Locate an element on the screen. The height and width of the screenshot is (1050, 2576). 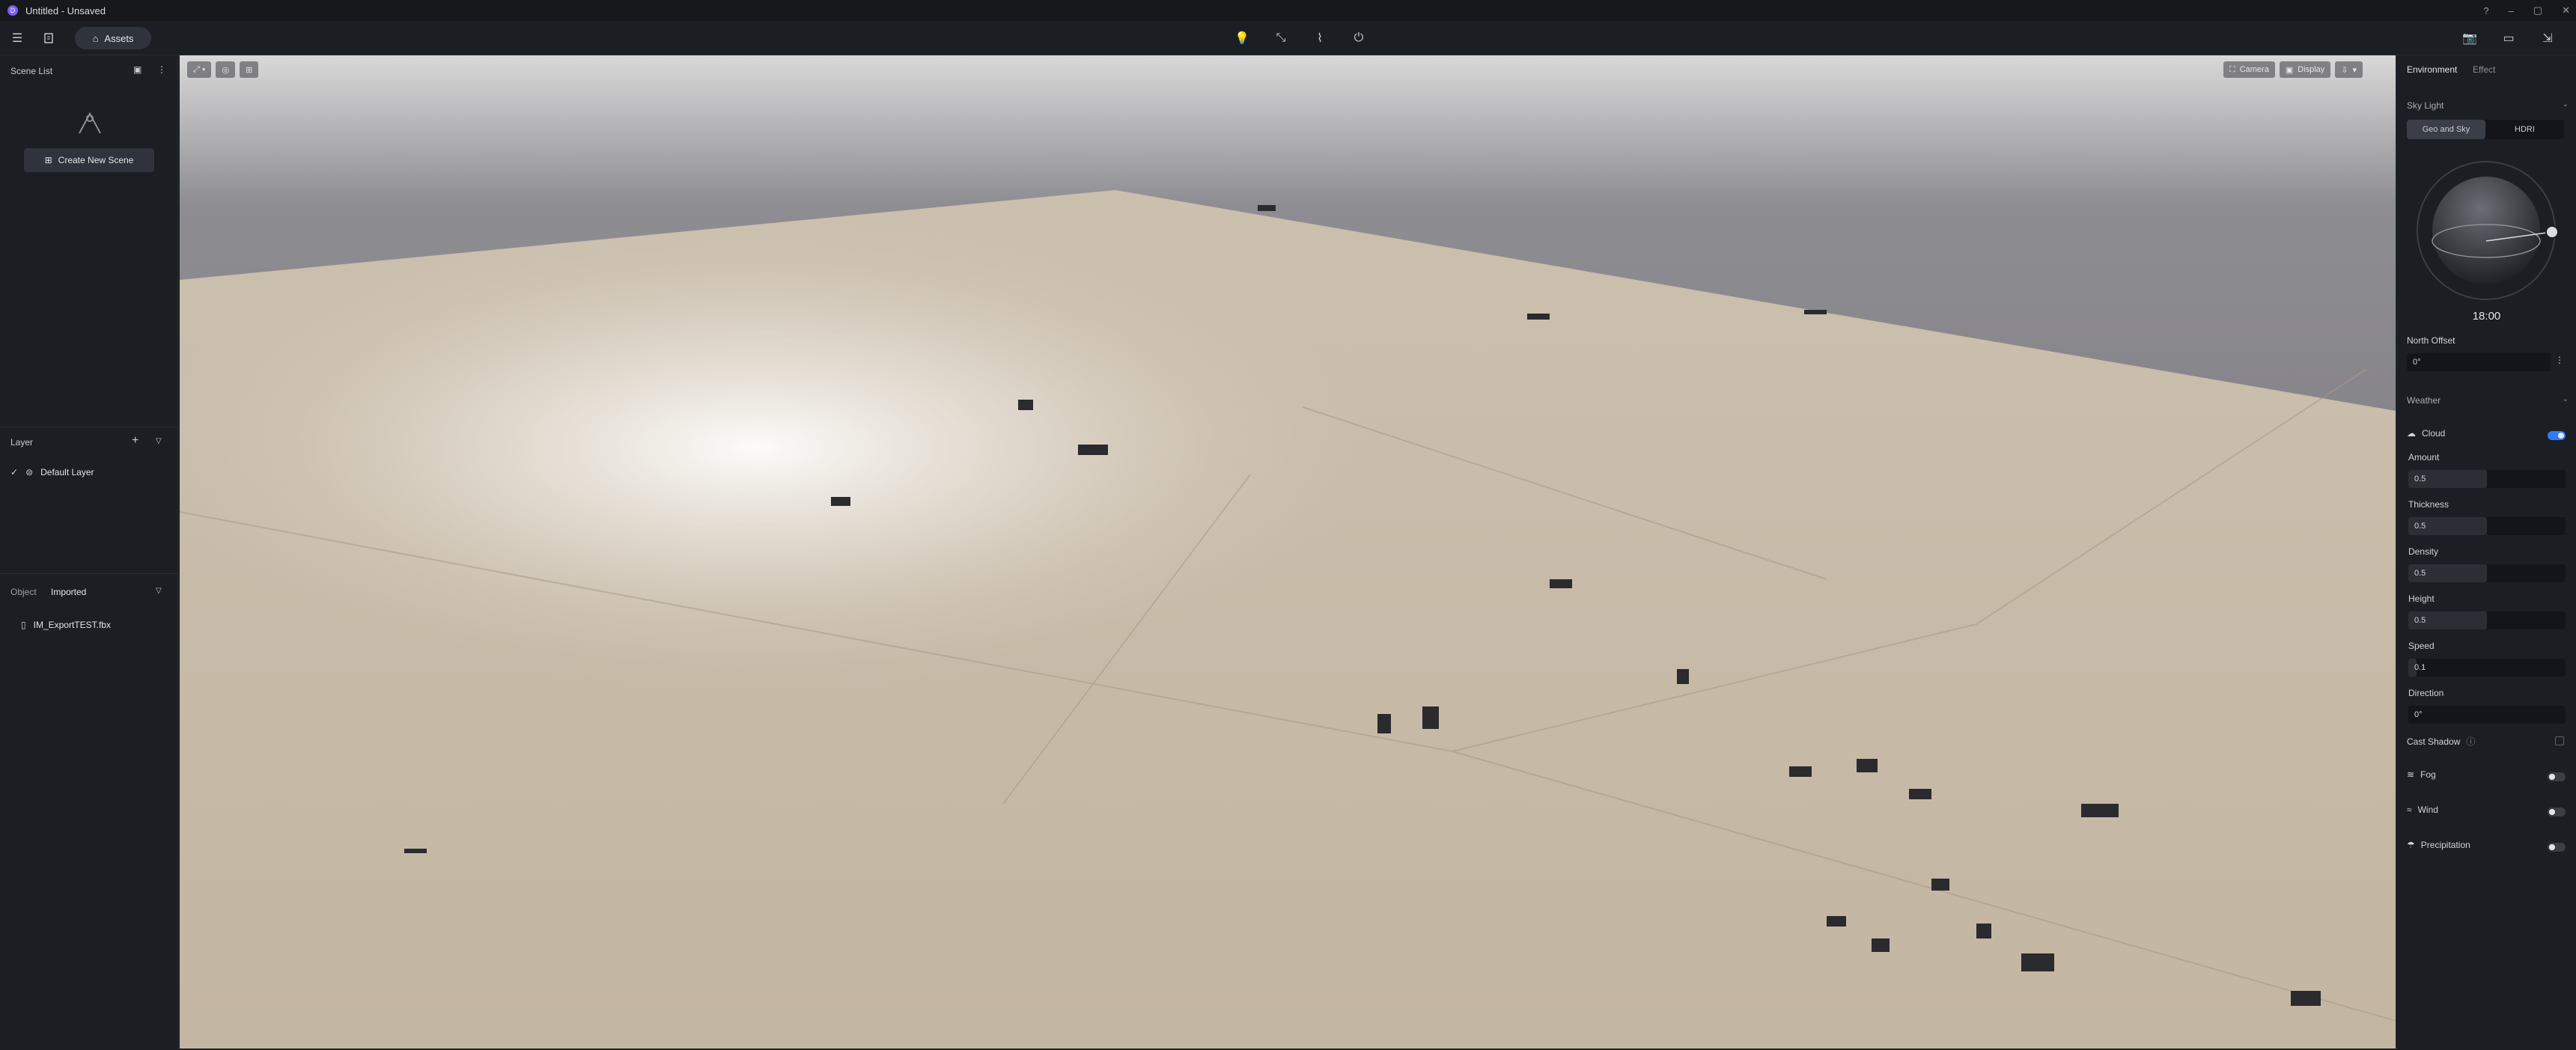
cloud-icon: ☁ is located at coordinates (2411, 433).